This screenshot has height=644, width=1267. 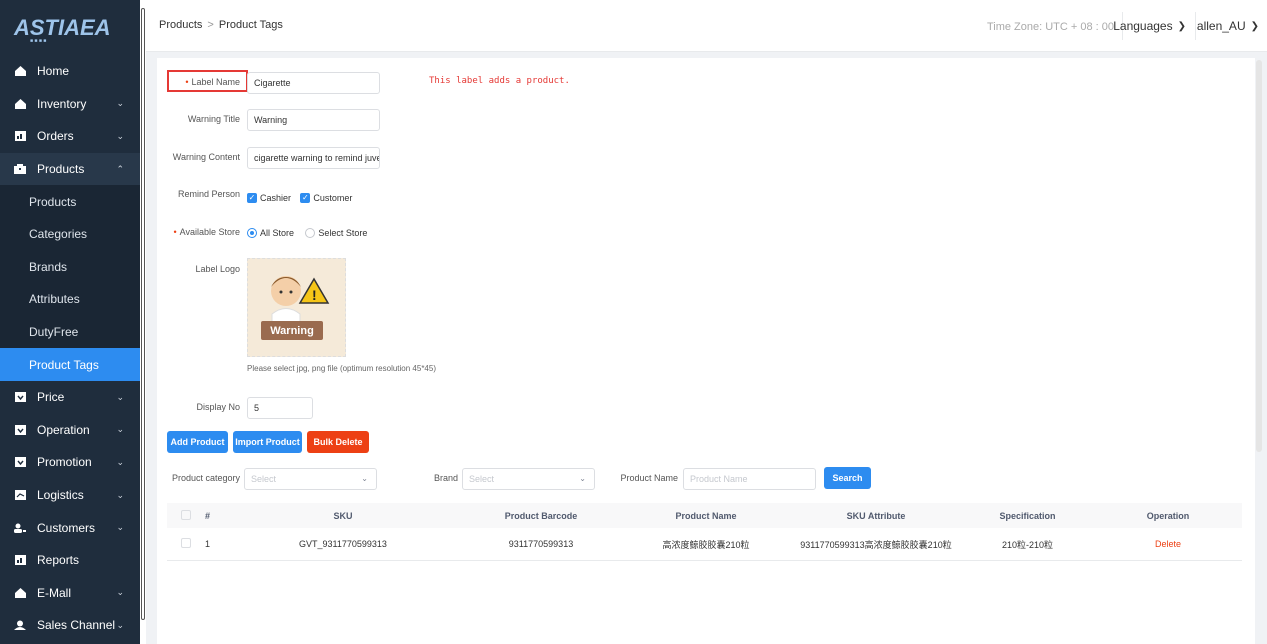 What do you see at coordinates (60, 495) in the screenshot?
I see `nav-label: Logistics` at bounding box center [60, 495].